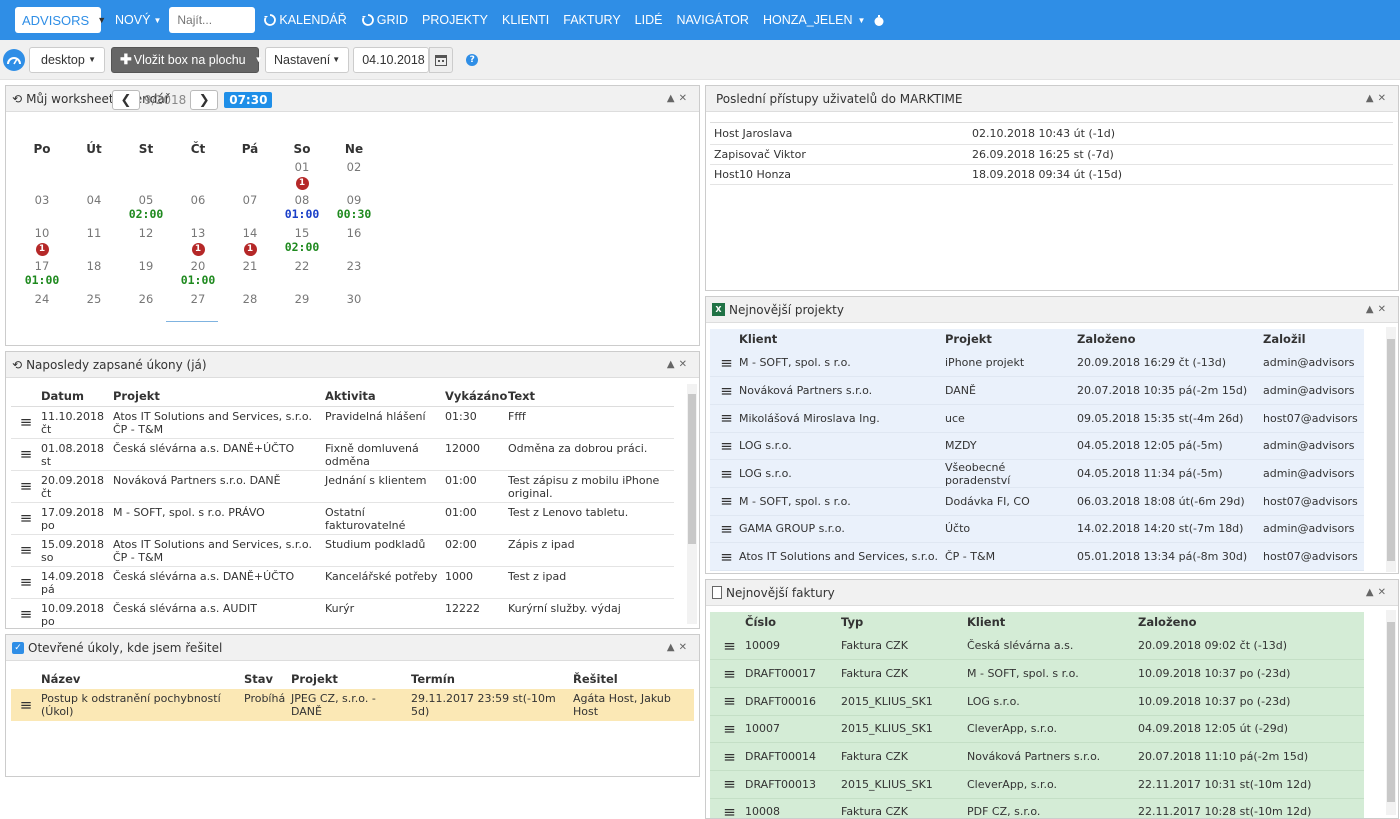 This screenshot has height=819, width=1400. I want to click on calendar-picker-button, so click(441, 59).